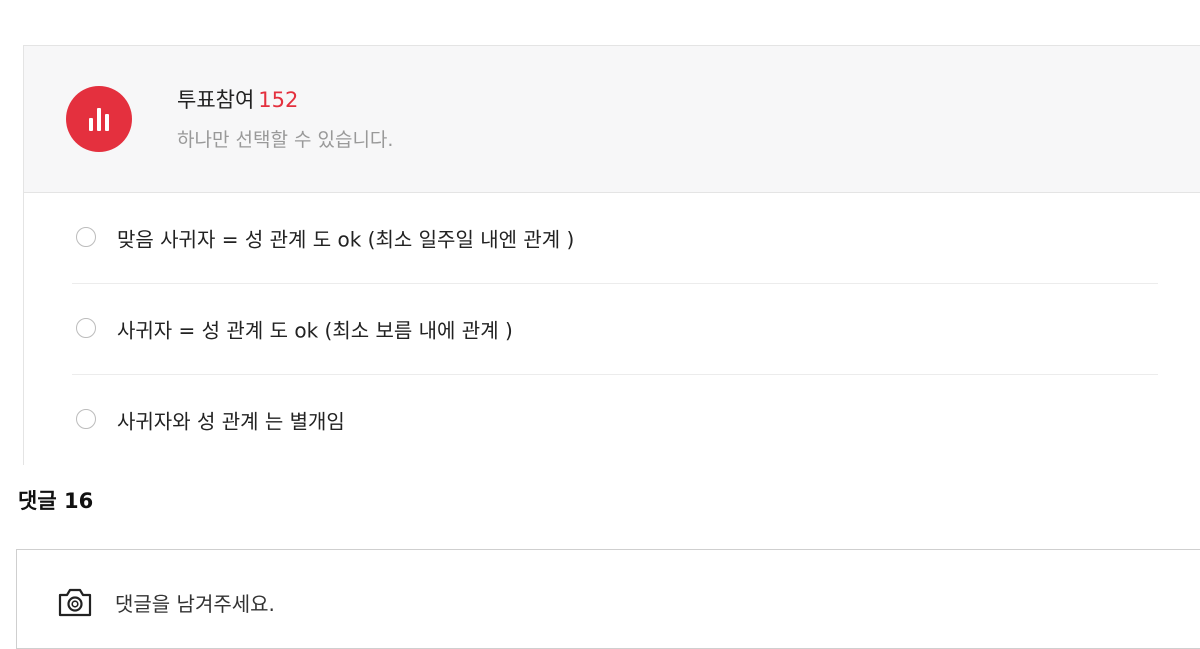 This screenshot has width=1200, height=649. I want to click on bar-chart-icon, so click(99, 119).